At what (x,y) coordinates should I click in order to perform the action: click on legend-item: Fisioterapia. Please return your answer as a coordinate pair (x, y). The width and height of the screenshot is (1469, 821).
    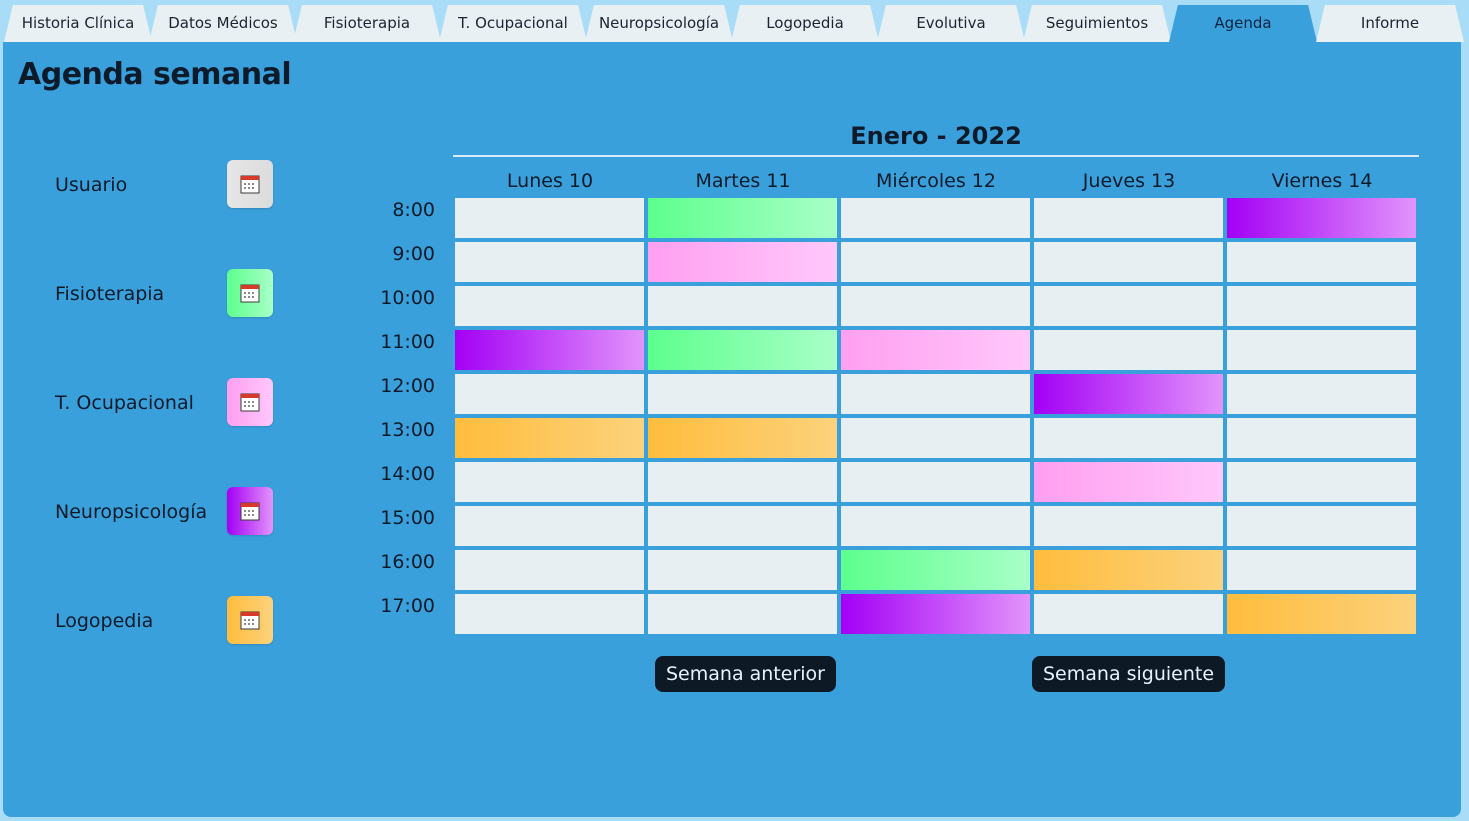
    Looking at the image, I should click on (165, 294).